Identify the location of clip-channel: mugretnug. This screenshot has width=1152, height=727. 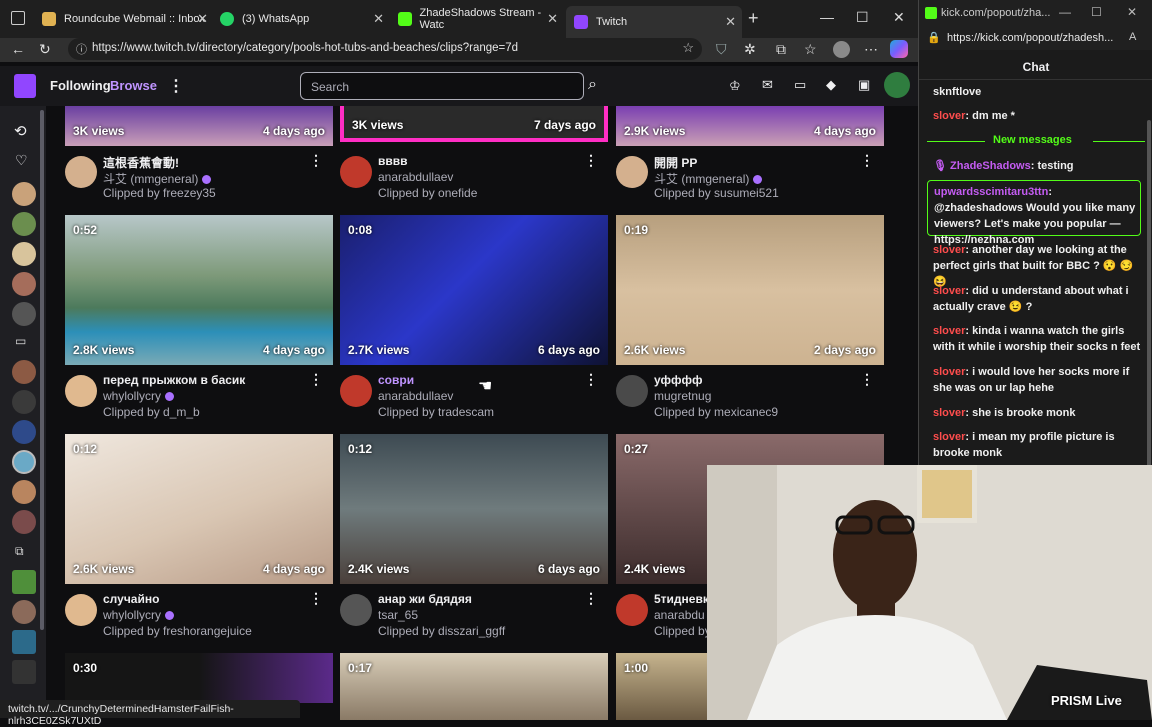
(682, 396).